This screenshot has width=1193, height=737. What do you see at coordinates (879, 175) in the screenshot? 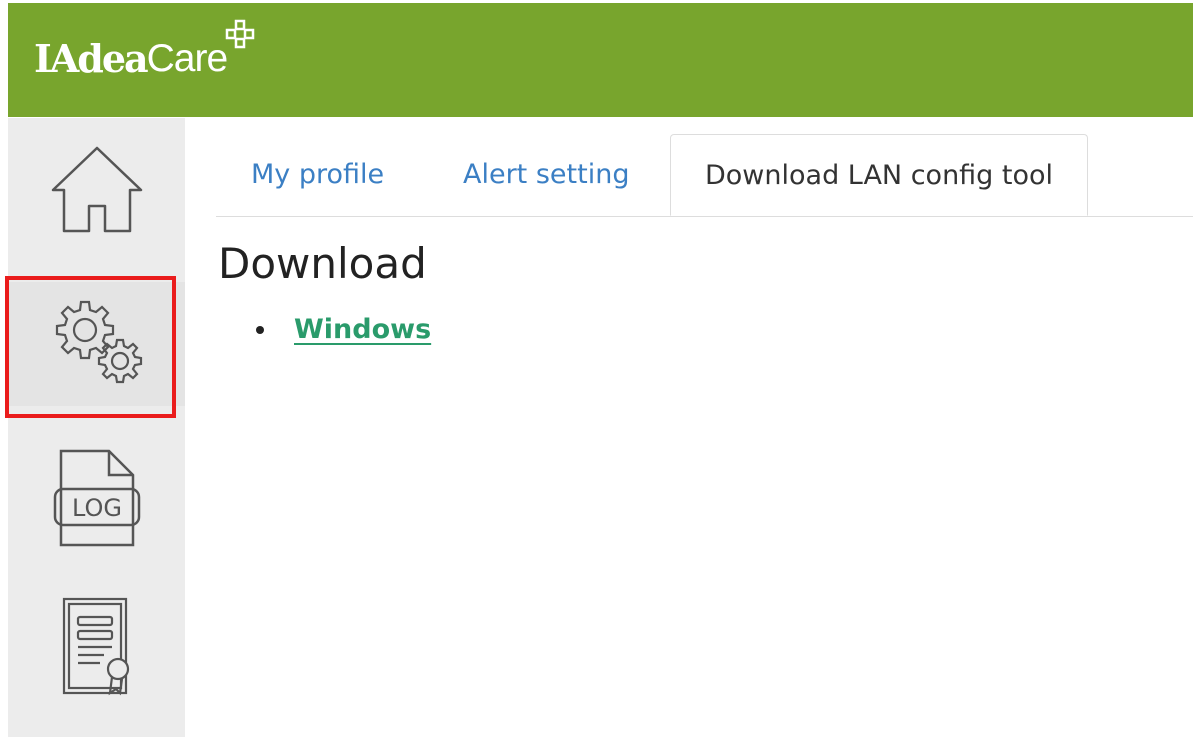
I see `tab-download-lan-config-tool: Download LAN config tool` at bounding box center [879, 175].